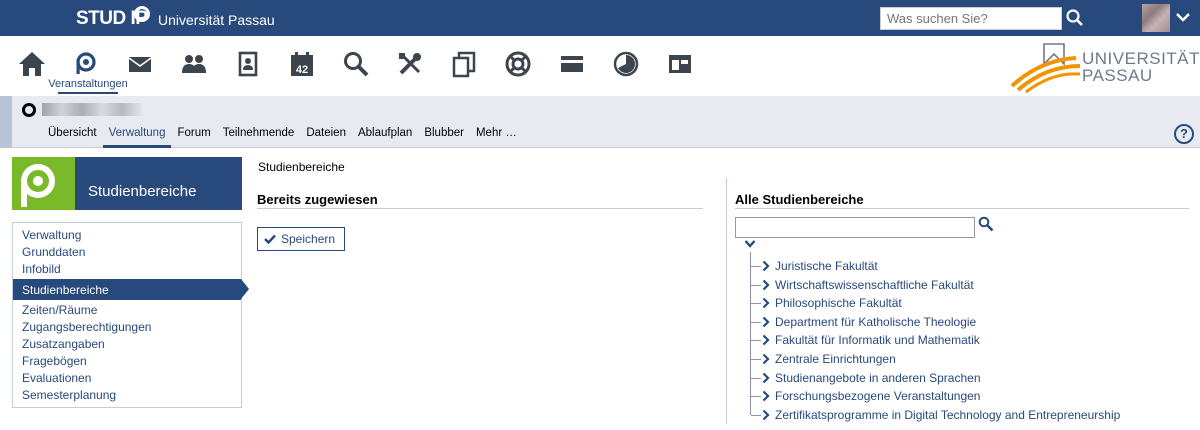  I want to click on sidebar-item-zeiten-raeume: Zeiten/Räume, so click(59, 310).